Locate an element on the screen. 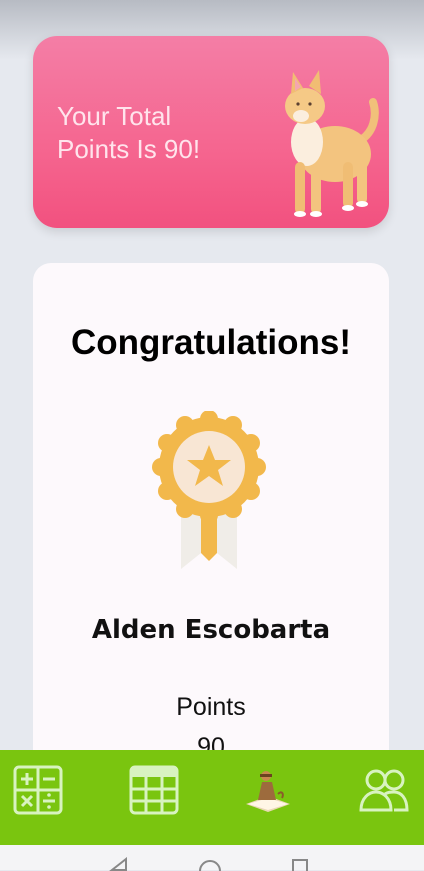 The height and width of the screenshot is (871, 424). users-icon is located at coordinates (384, 790).